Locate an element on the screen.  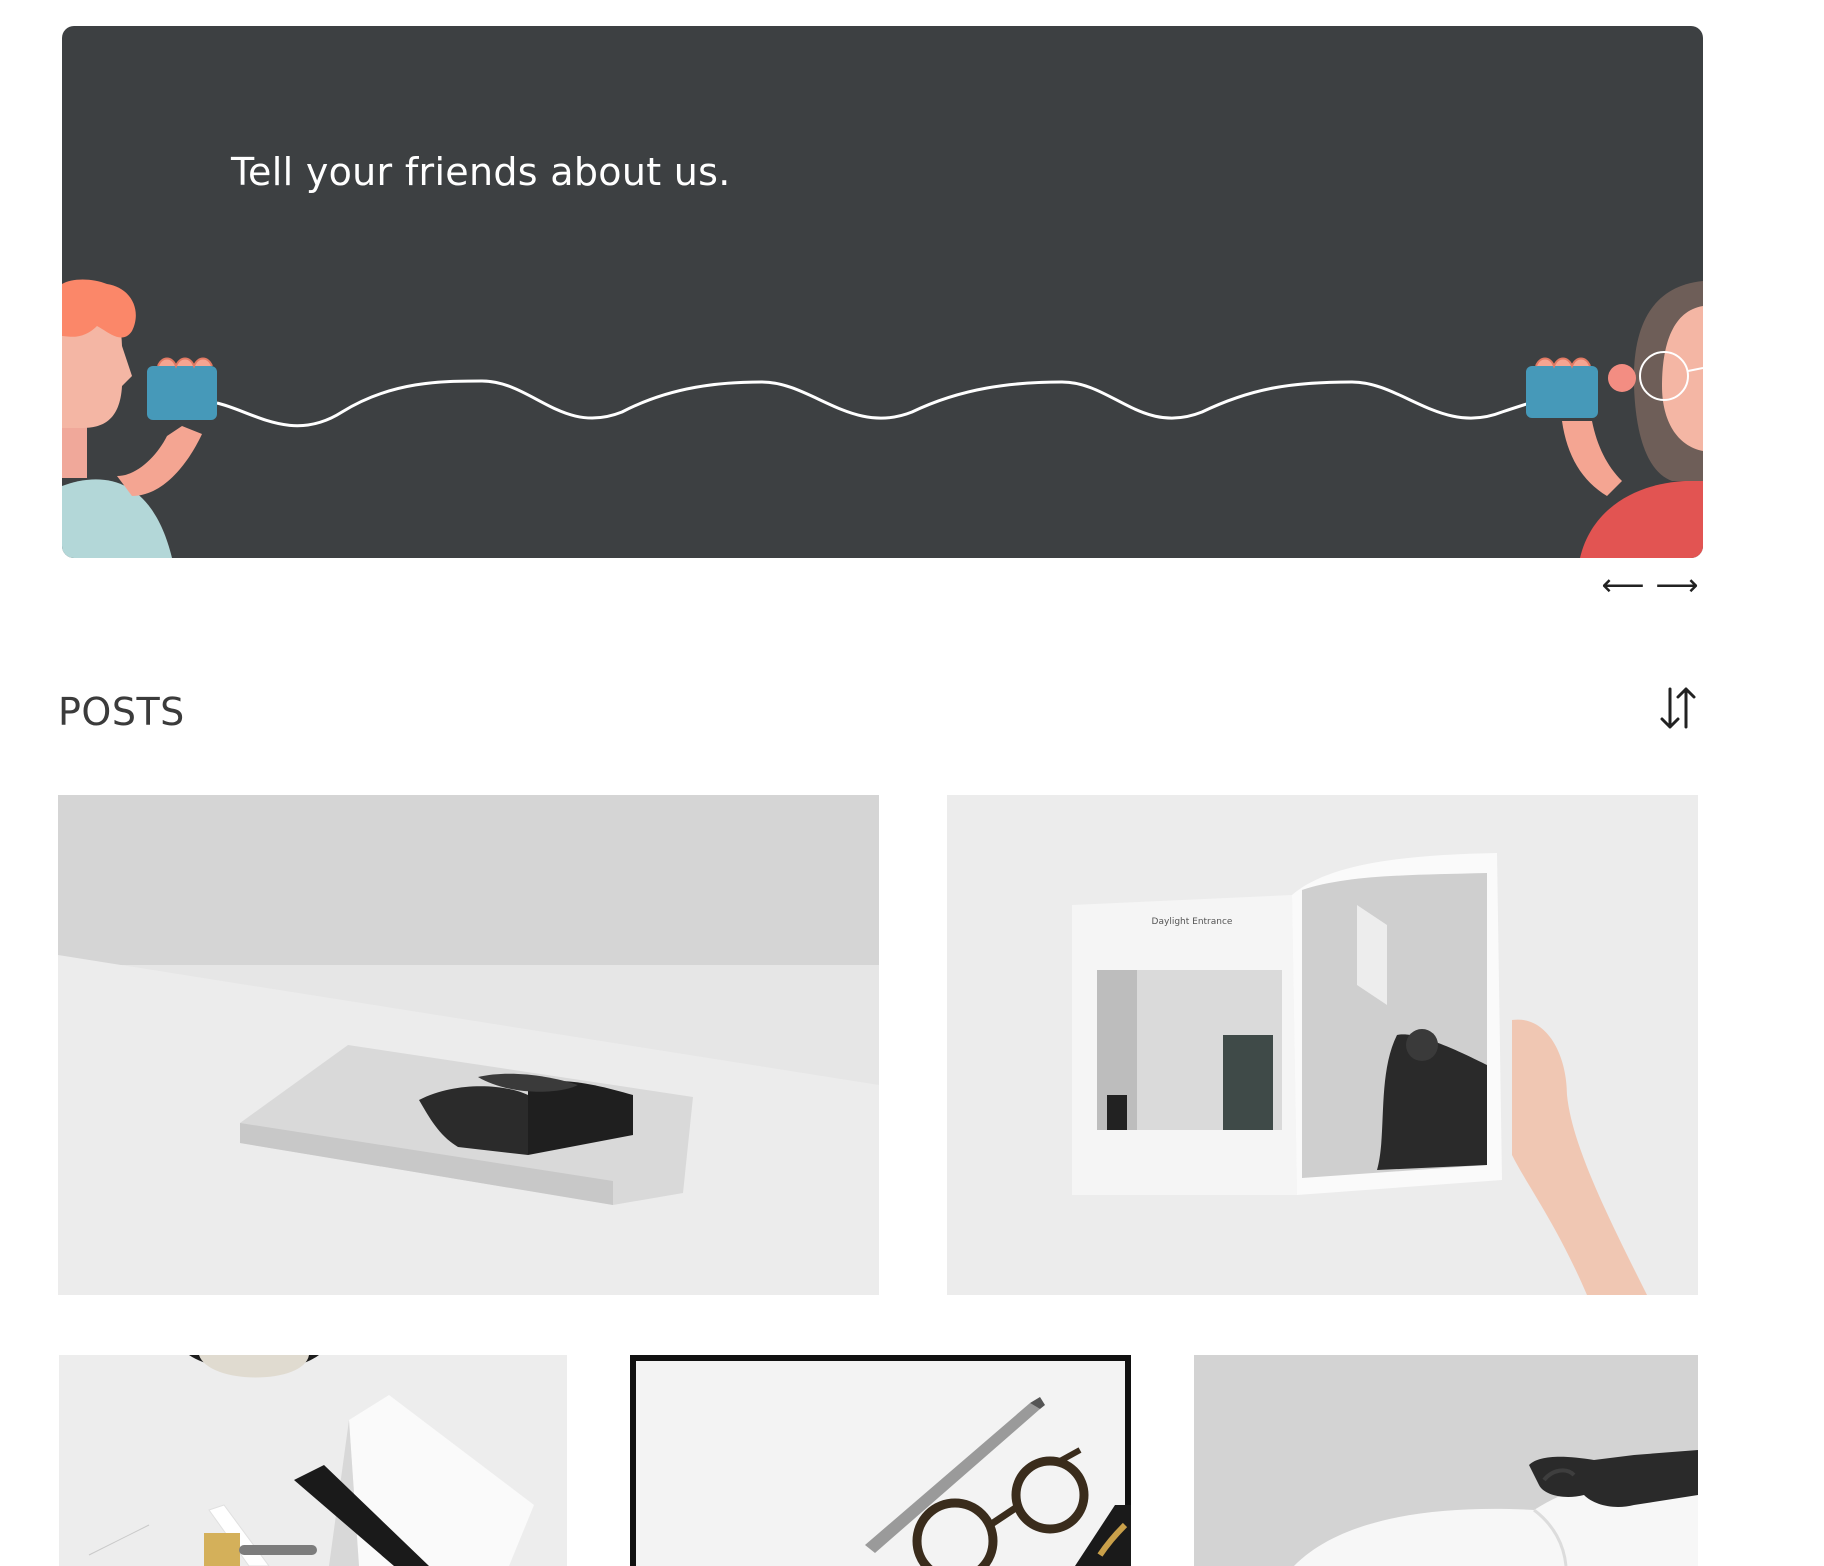
magazine-on-white-table-photo is located at coordinates (468, 1045).